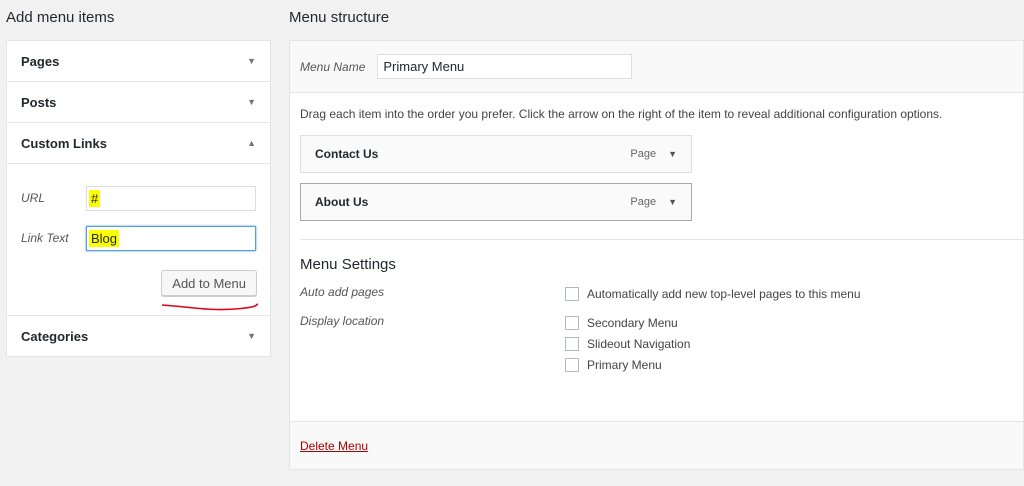 The width and height of the screenshot is (1024, 486). Describe the element at coordinates (33, 198) in the screenshot. I see `url-label: URL` at that location.